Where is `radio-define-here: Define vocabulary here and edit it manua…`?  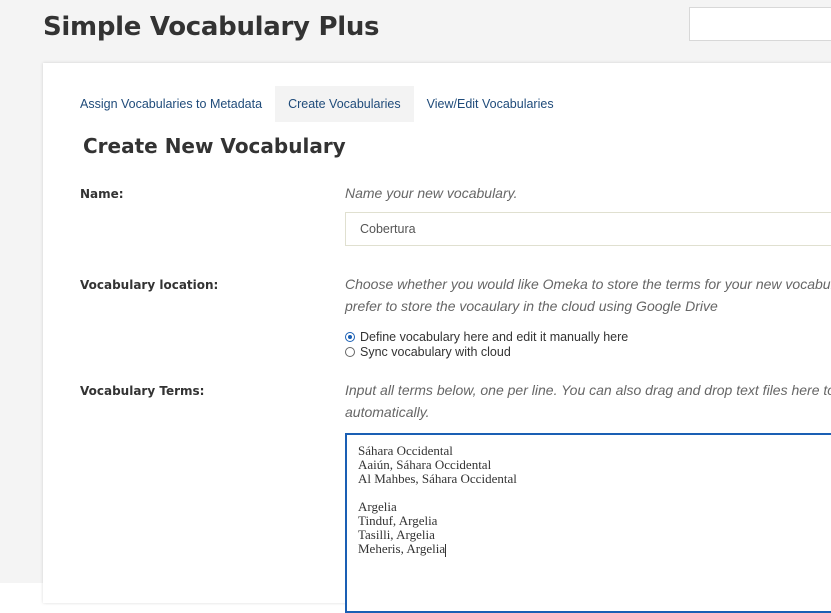 radio-define-here: Define vocabulary here and edit it manua… is located at coordinates (486, 336).